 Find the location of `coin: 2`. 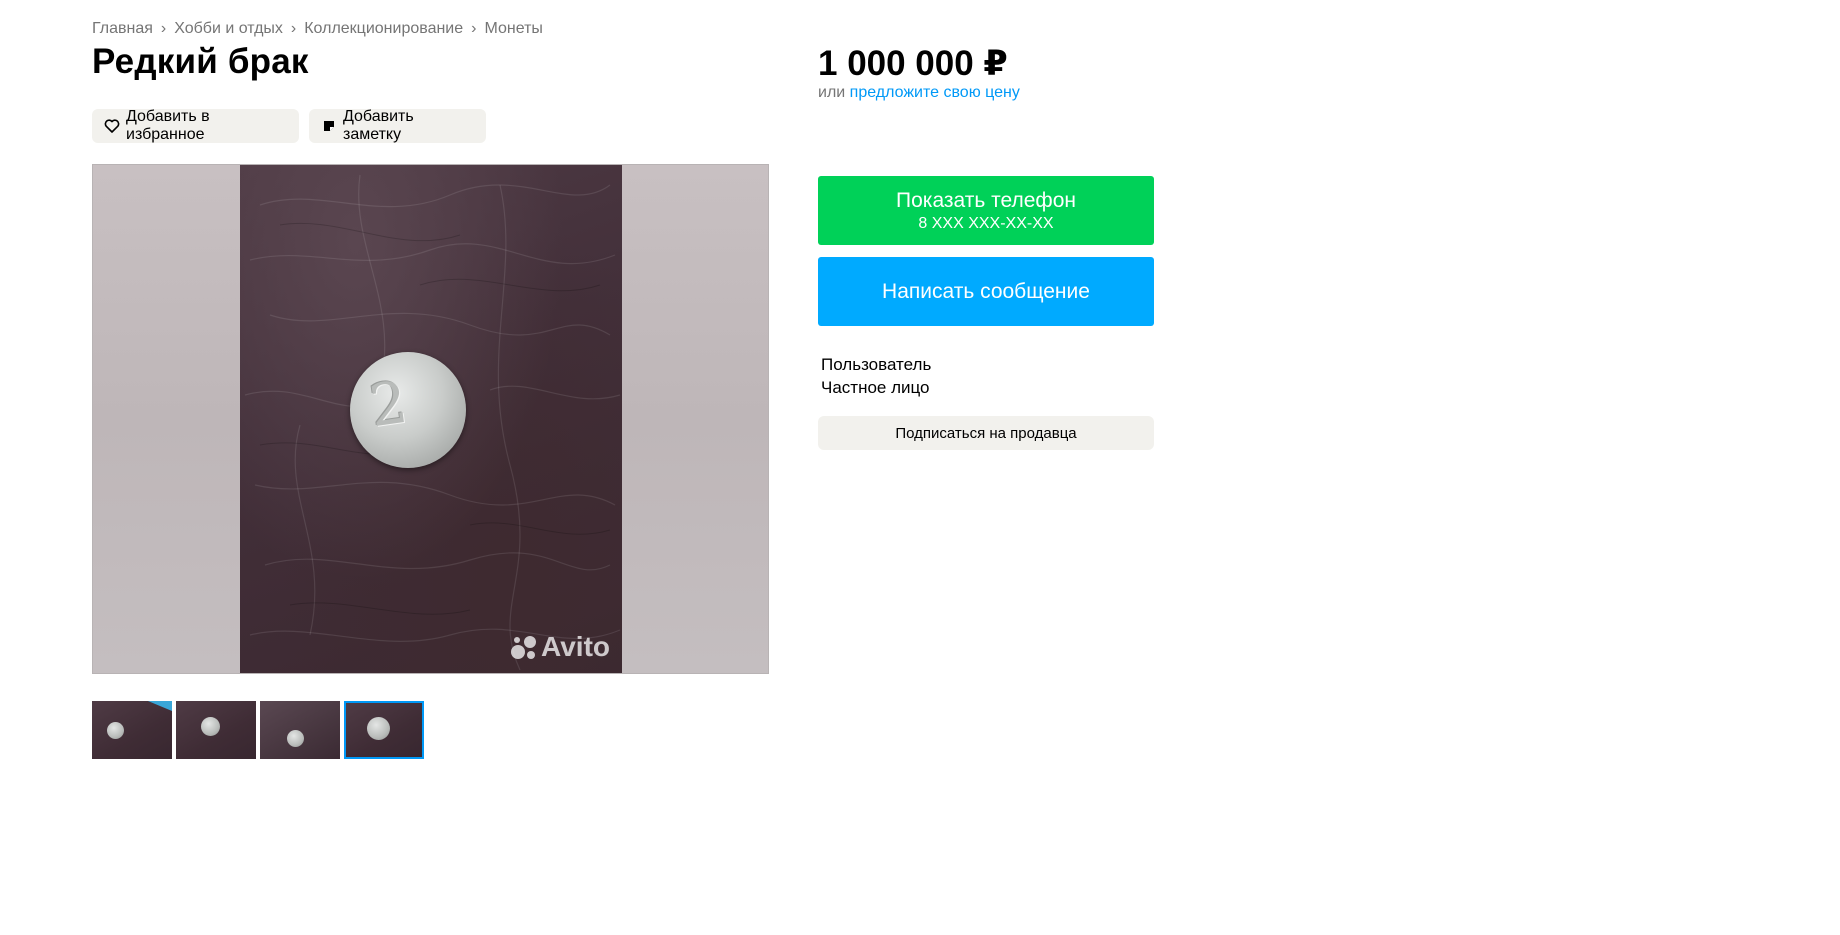

coin: 2 is located at coordinates (408, 410).